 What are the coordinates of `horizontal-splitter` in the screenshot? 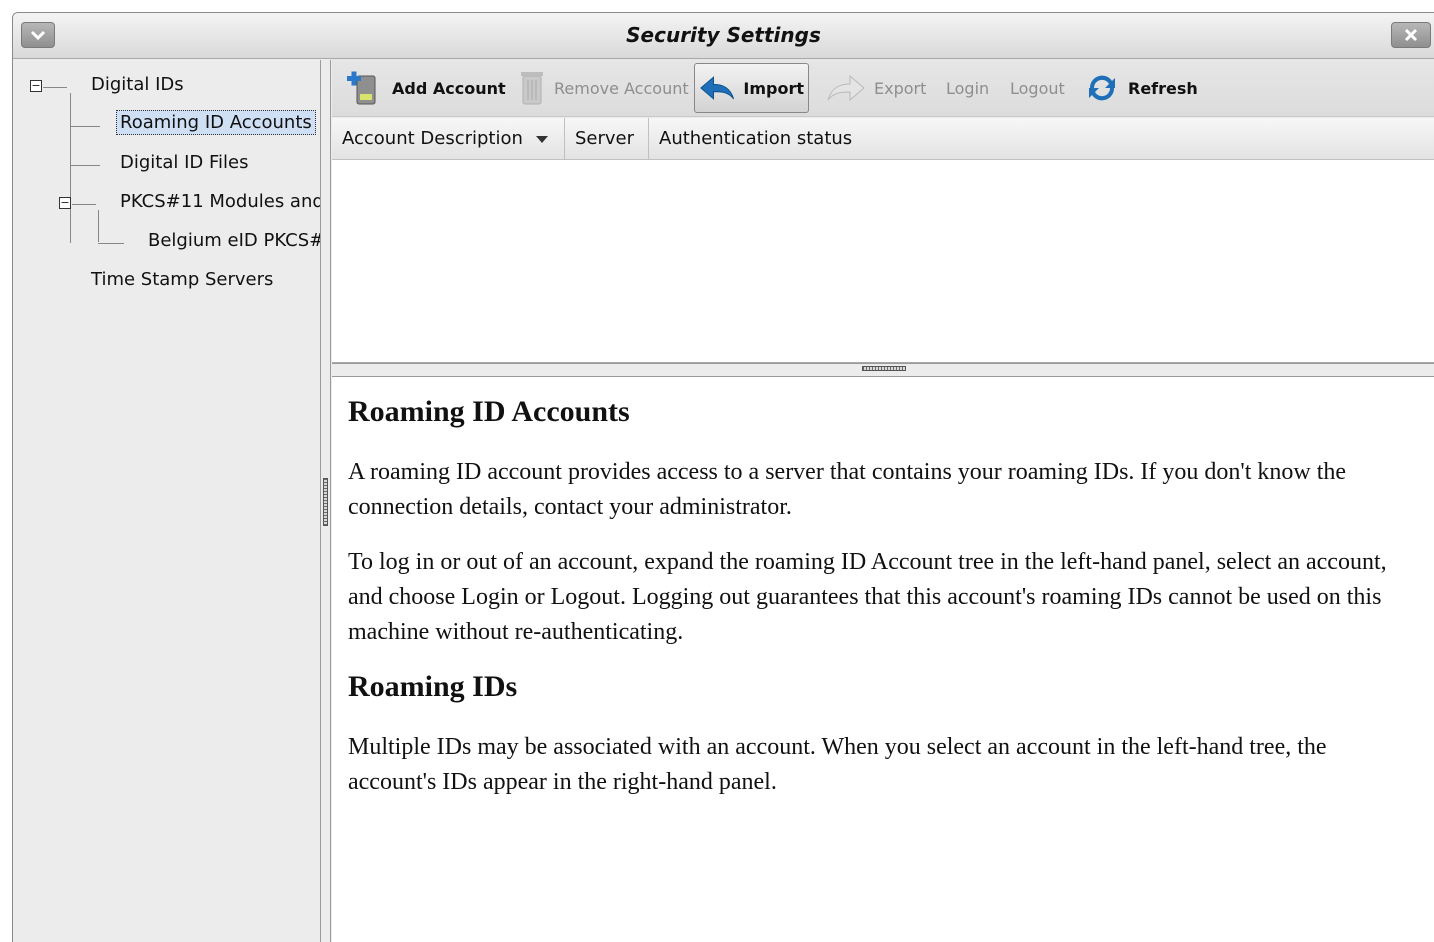 It's located at (883, 370).